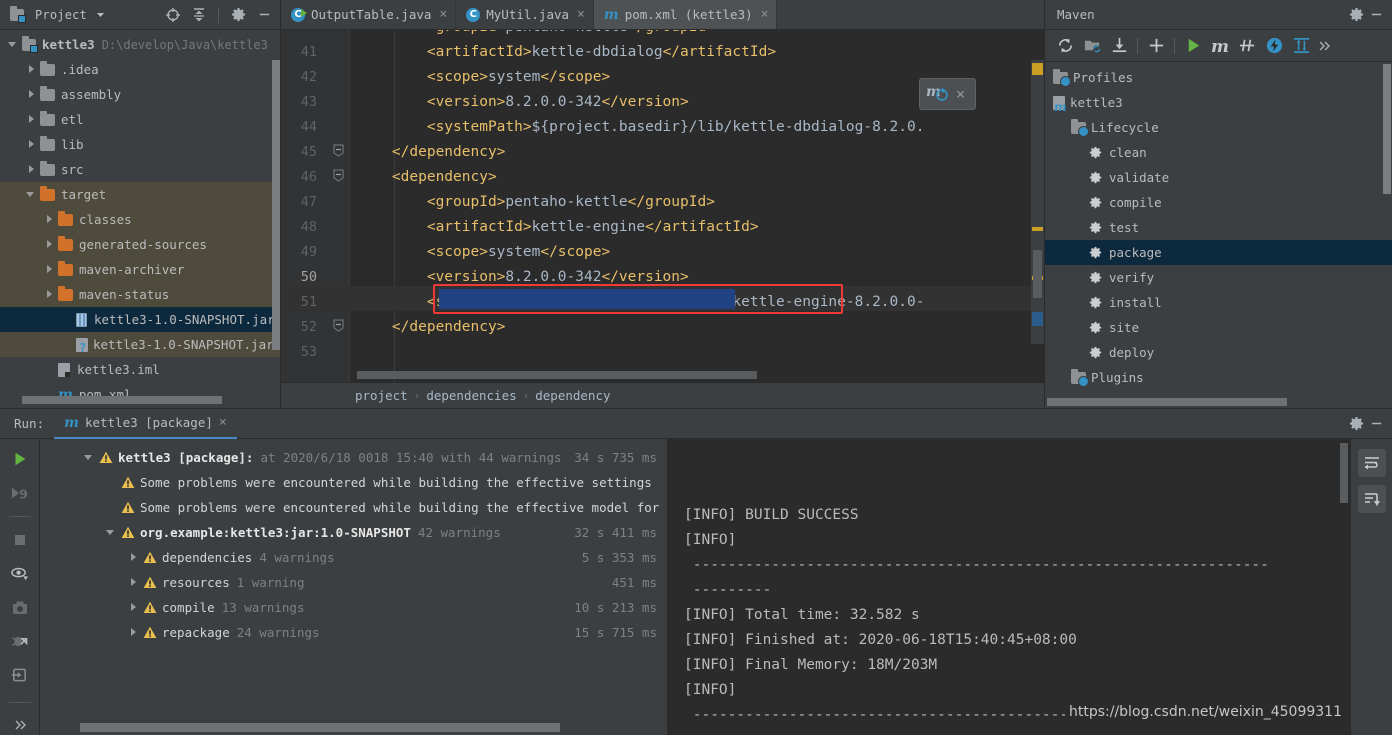 The height and width of the screenshot is (735, 1392). What do you see at coordinates (1218, 277) in the screenshot?
I see `maven-tree-item: verify` at bounding box center [1218, 277].